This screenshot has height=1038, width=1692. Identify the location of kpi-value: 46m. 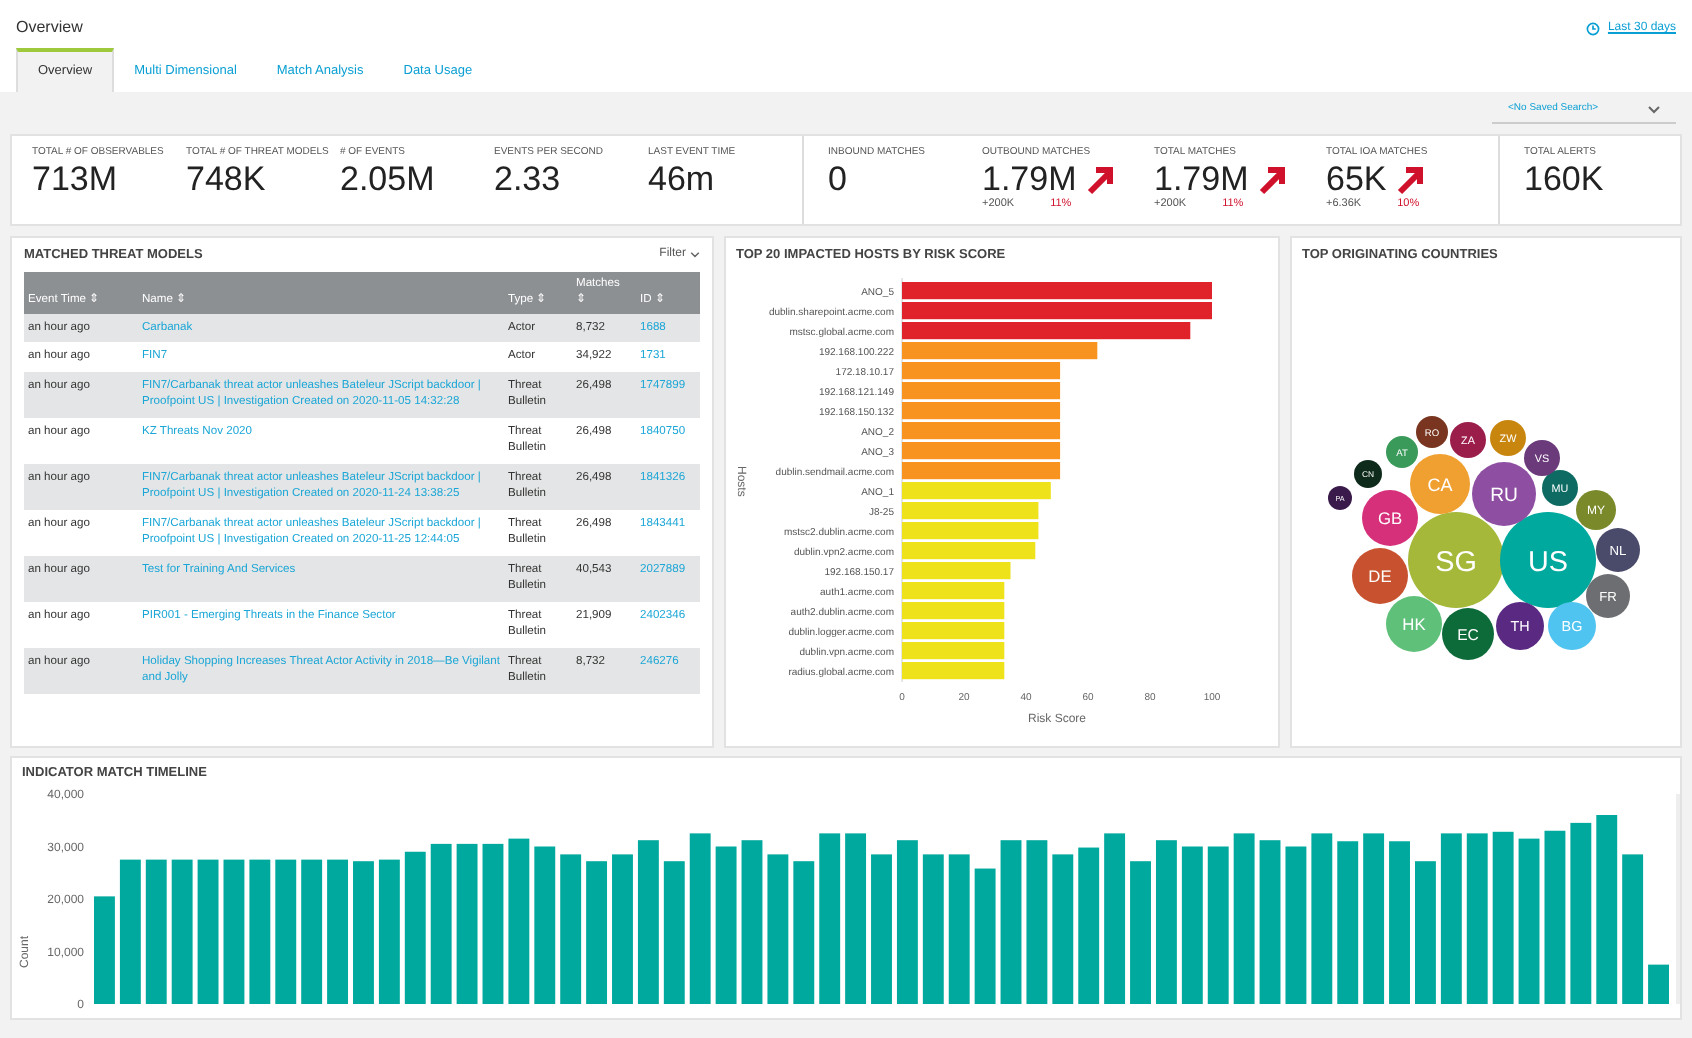
(681, 179).